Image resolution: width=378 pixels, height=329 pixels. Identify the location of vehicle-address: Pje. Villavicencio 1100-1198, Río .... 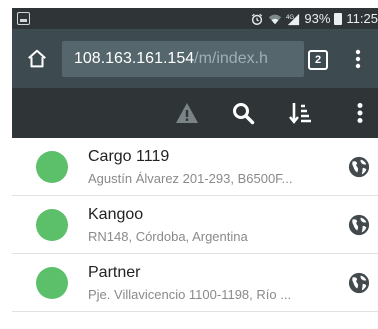
(190, 294).